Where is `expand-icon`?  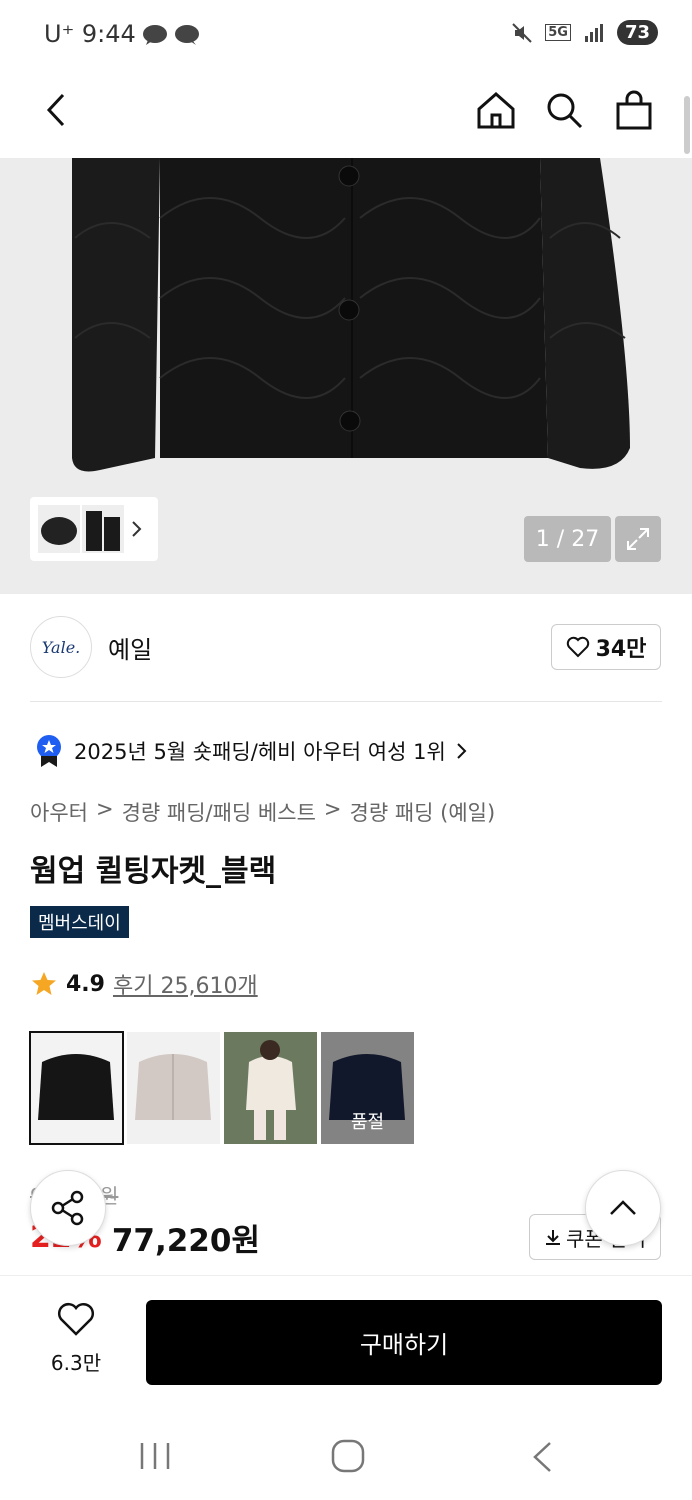
expand-icon is located at coordinates (638, 539).